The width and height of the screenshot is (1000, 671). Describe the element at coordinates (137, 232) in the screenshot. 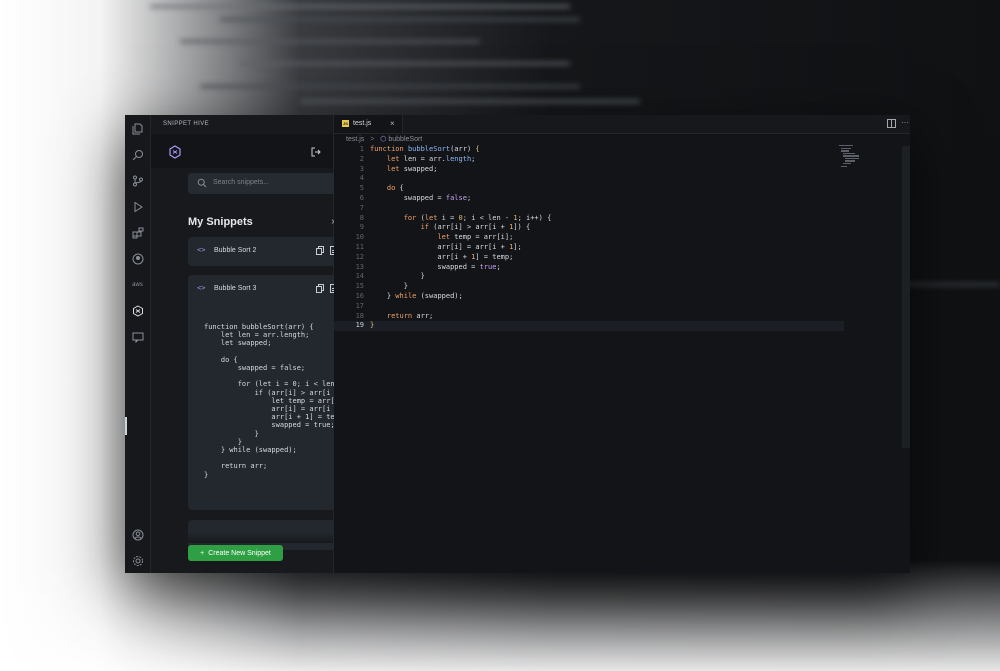

I see `extensions-icon` at that location.